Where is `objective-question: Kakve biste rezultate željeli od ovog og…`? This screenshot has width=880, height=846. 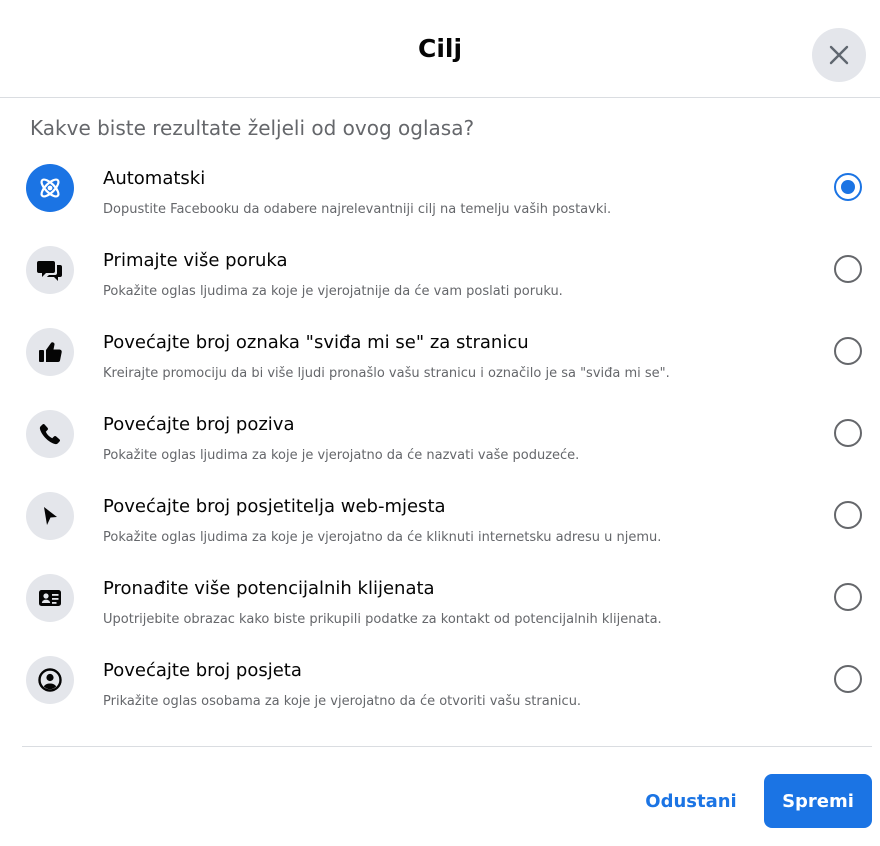 objective-question: Kakve biste rezultate željeli od ovog og… is located at coordinates (252, 128).